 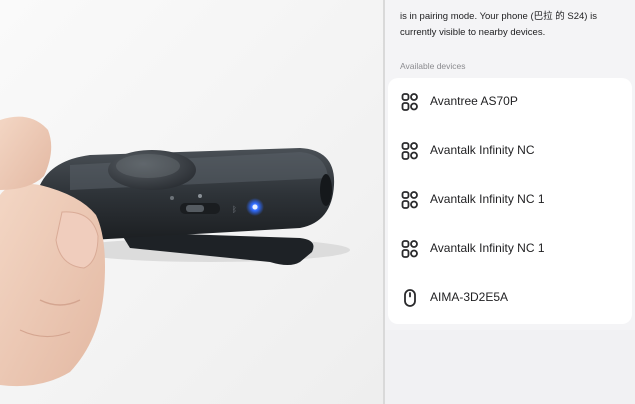 I want to click on device-item-avantree-as70p: Avantree AS70P, so click(x=510, y=102).